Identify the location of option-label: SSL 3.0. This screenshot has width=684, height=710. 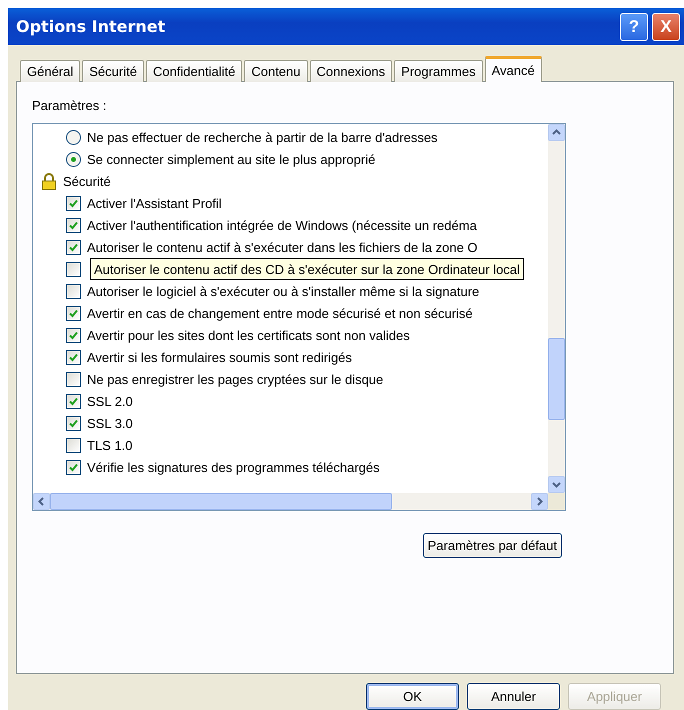
(110, 423).